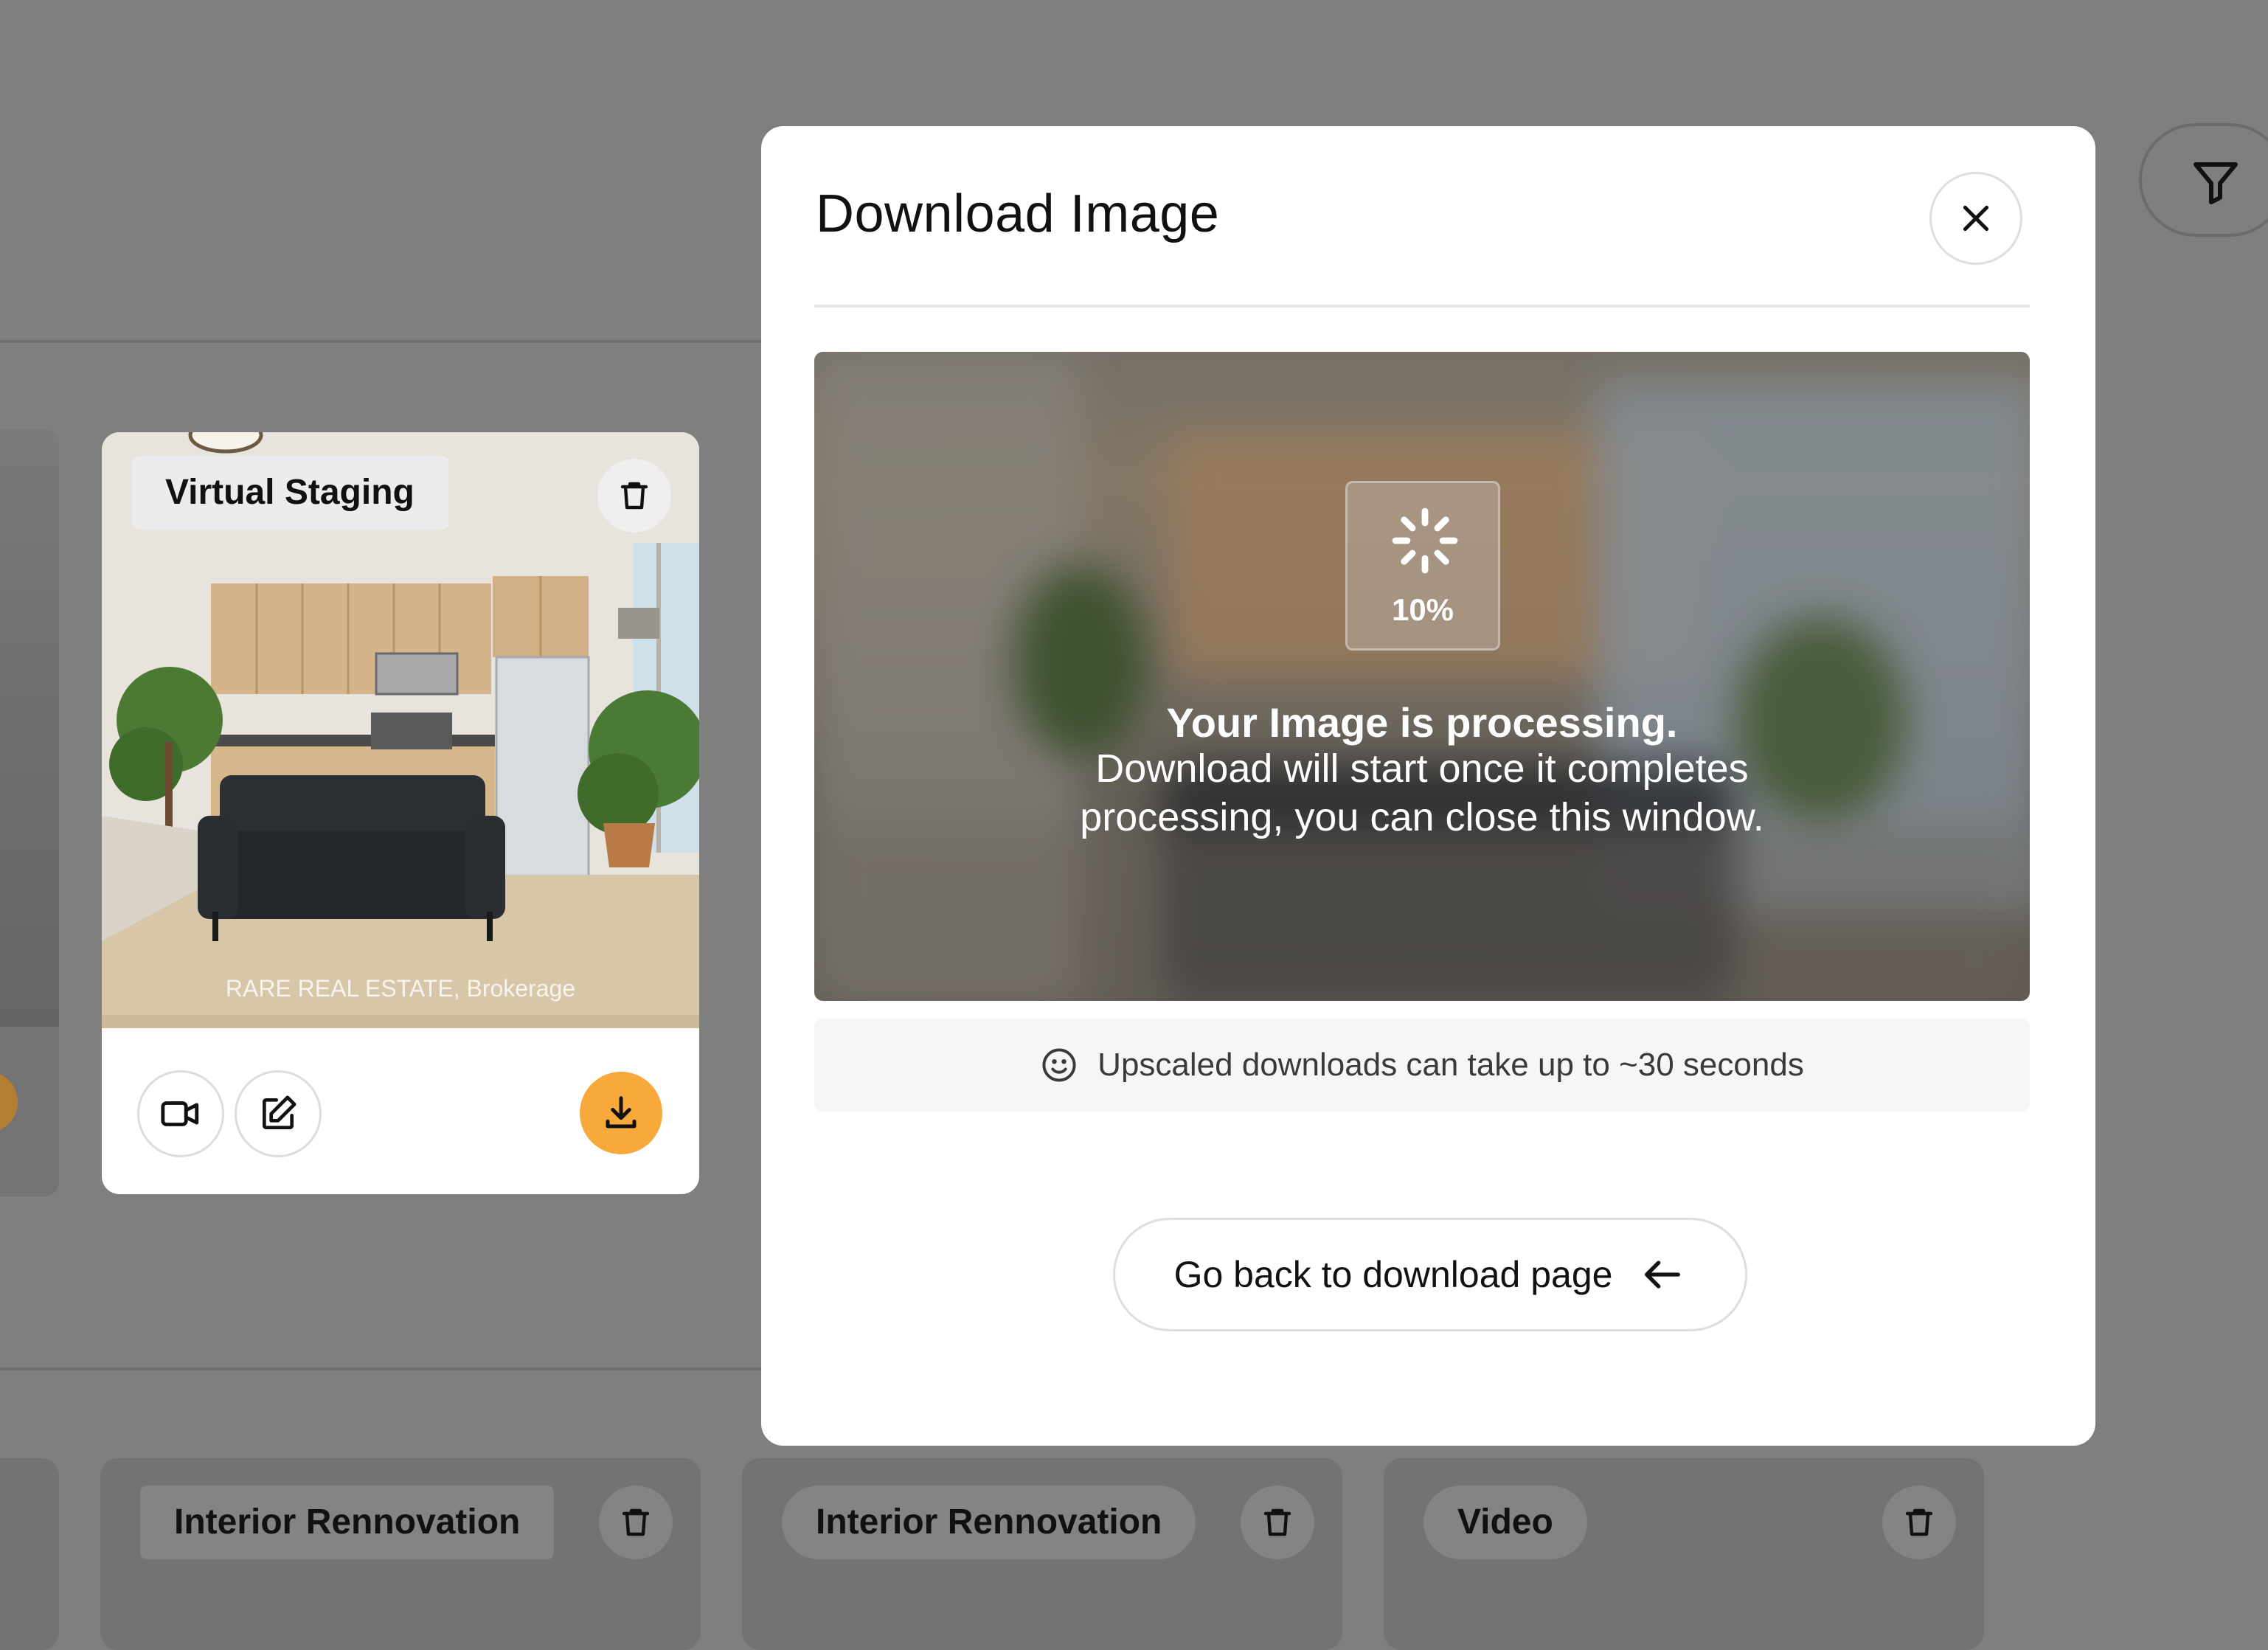  I want to click on spinner-icon, so click(1425, 540).